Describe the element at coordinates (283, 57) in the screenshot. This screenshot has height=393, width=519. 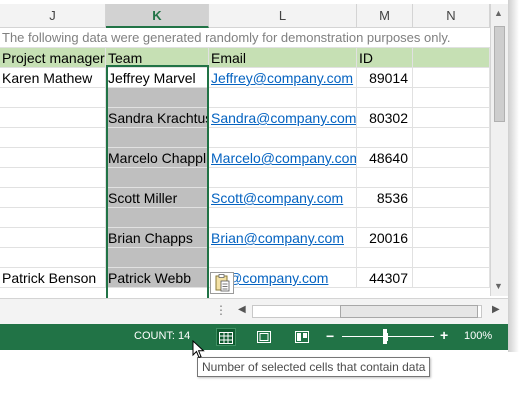
I see `header-email: Email` at that location.